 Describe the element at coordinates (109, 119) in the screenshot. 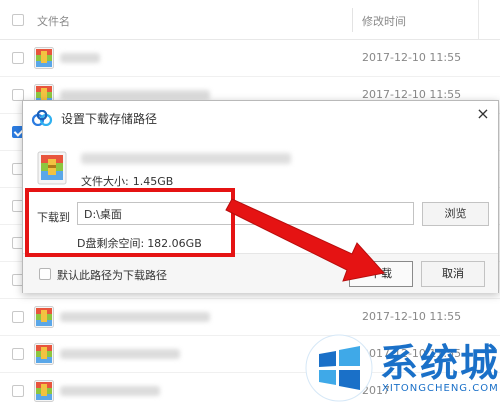

I see `dialog-title: 设置下载存储路径` at that location.